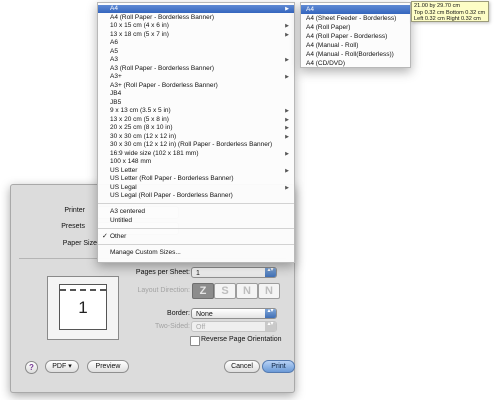 This screenshot has width=500, height=400. I want to click on submenu-item: A4 (CD/DVD), so click(355, 63).